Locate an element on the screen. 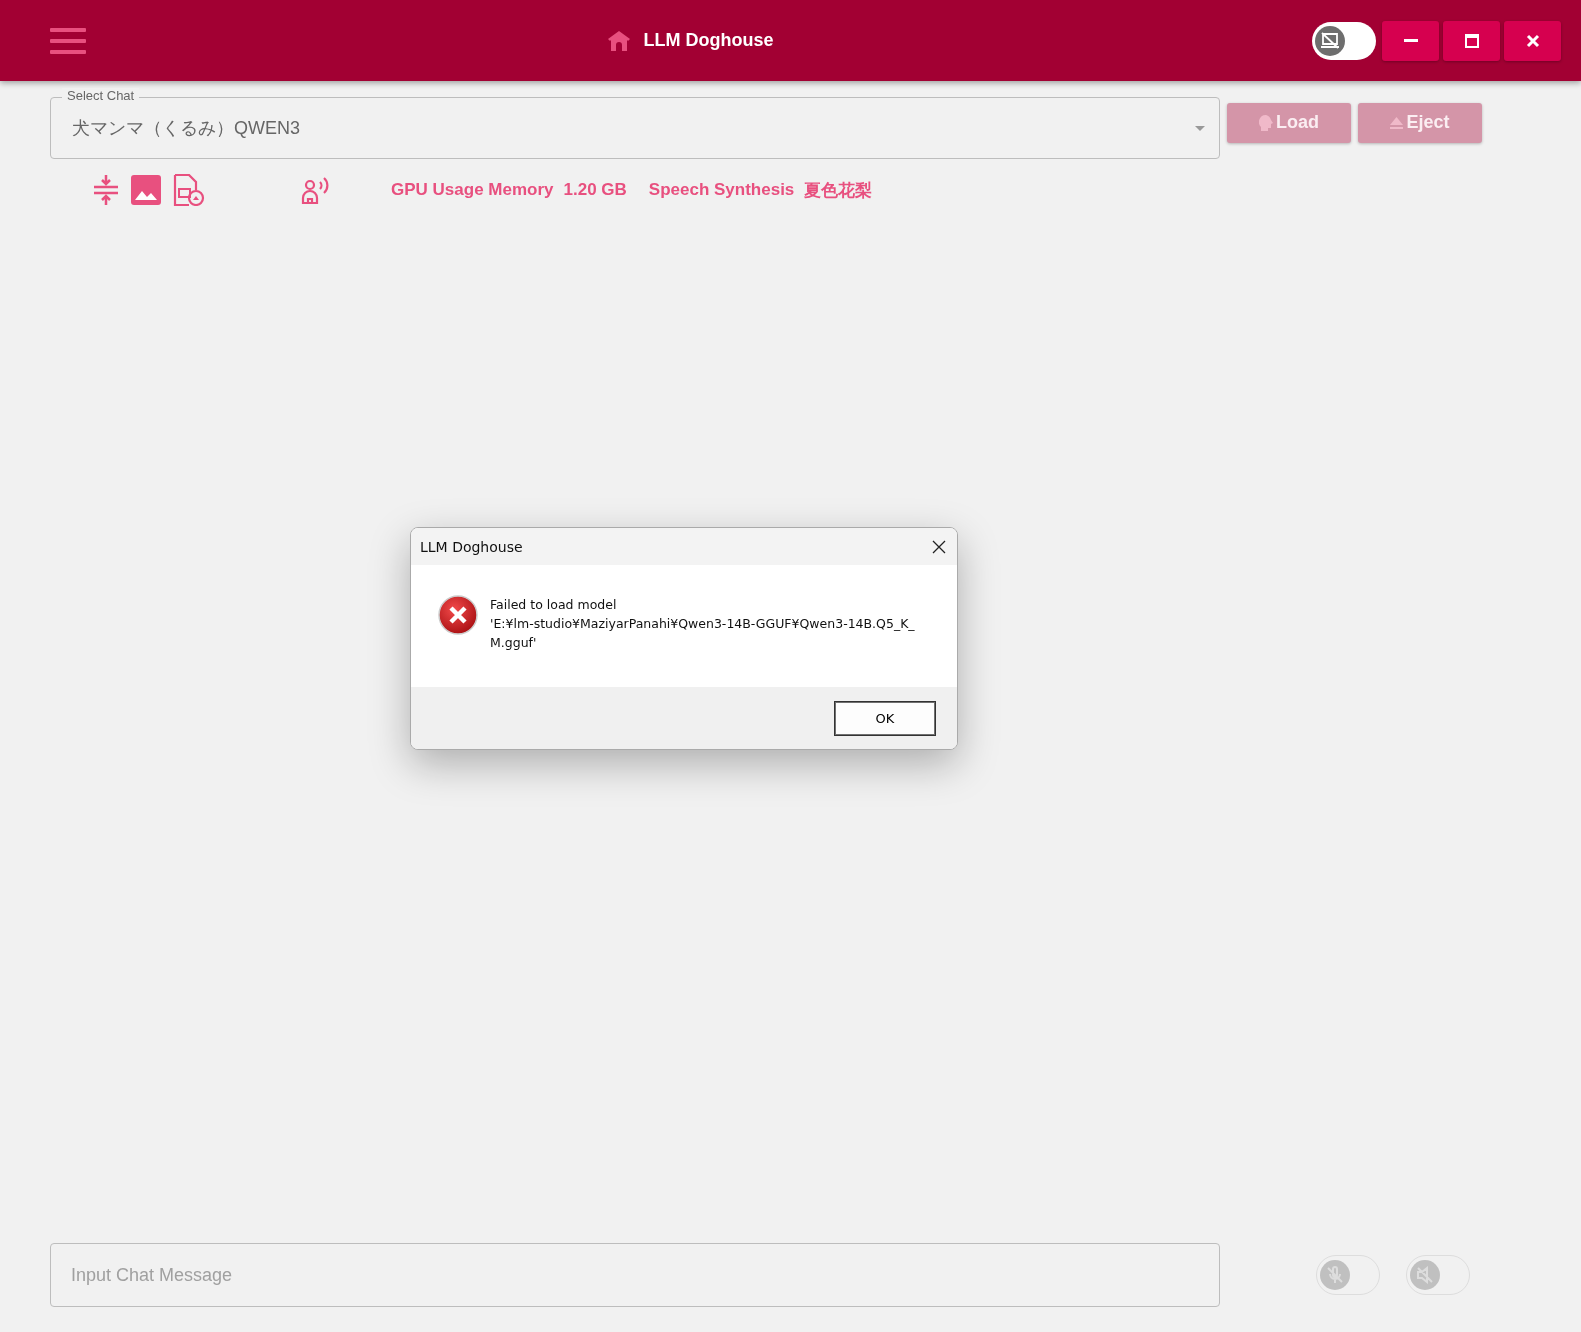 The height and width of the screenshot is (1332, 1581). dog-house-icon is located at coordinates (618, 40).